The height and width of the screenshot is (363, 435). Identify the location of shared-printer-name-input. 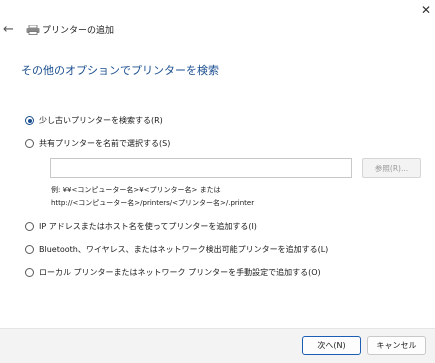
(201, 168).